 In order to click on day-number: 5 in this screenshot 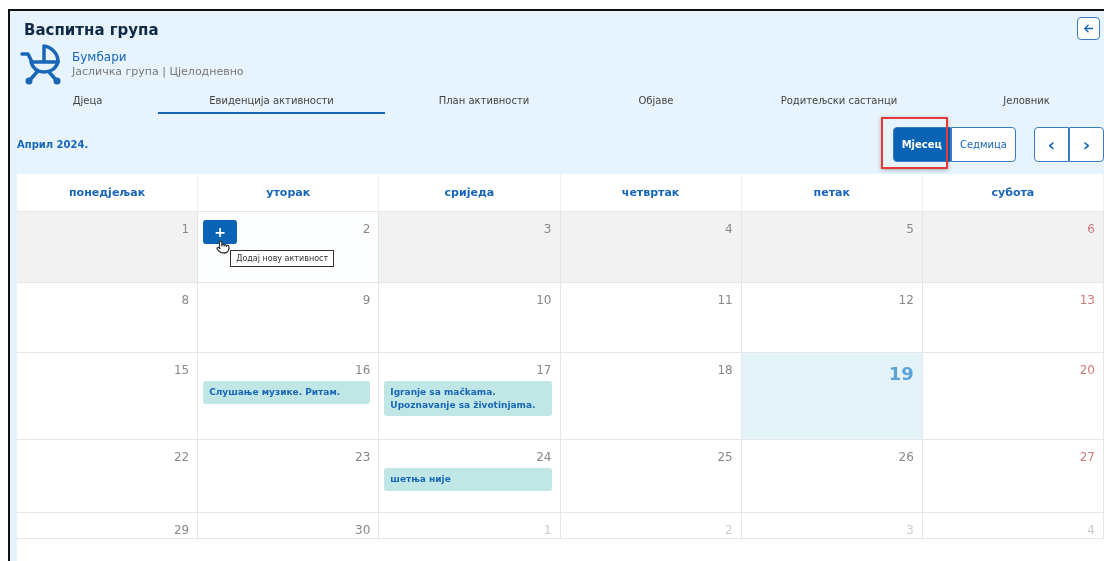, I will do `click(910, 229)`.